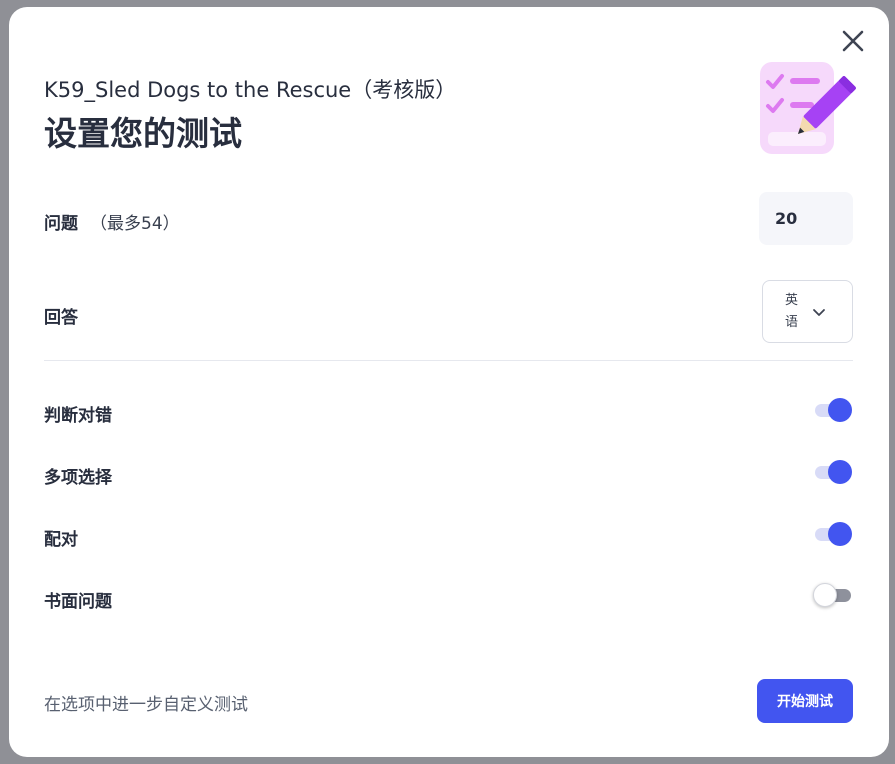 This screenshot has width=895, height=764. What do you see at coordinates (805, 701) in the screenshot?
I see `start-test-button: 开始测试` at bounding box center [805, 701].